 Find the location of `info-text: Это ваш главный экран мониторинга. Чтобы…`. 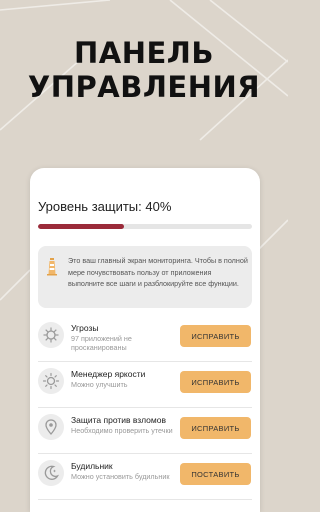

info-text: Это ваш главный экран мониторинга. Чтобы… is located at coordinates (158, 272).